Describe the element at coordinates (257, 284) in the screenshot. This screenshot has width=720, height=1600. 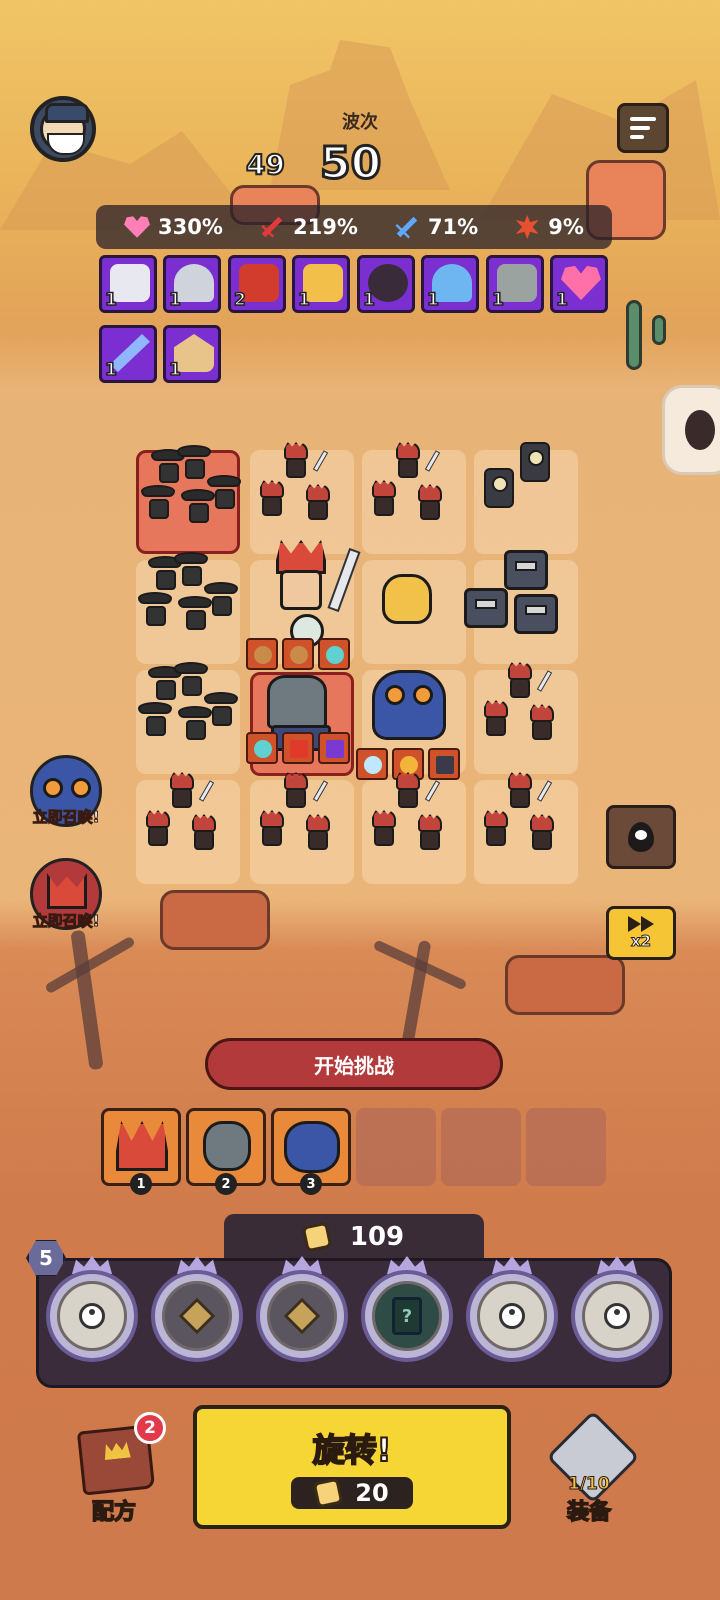
I see `buff-blood-splash: 2` at that location.